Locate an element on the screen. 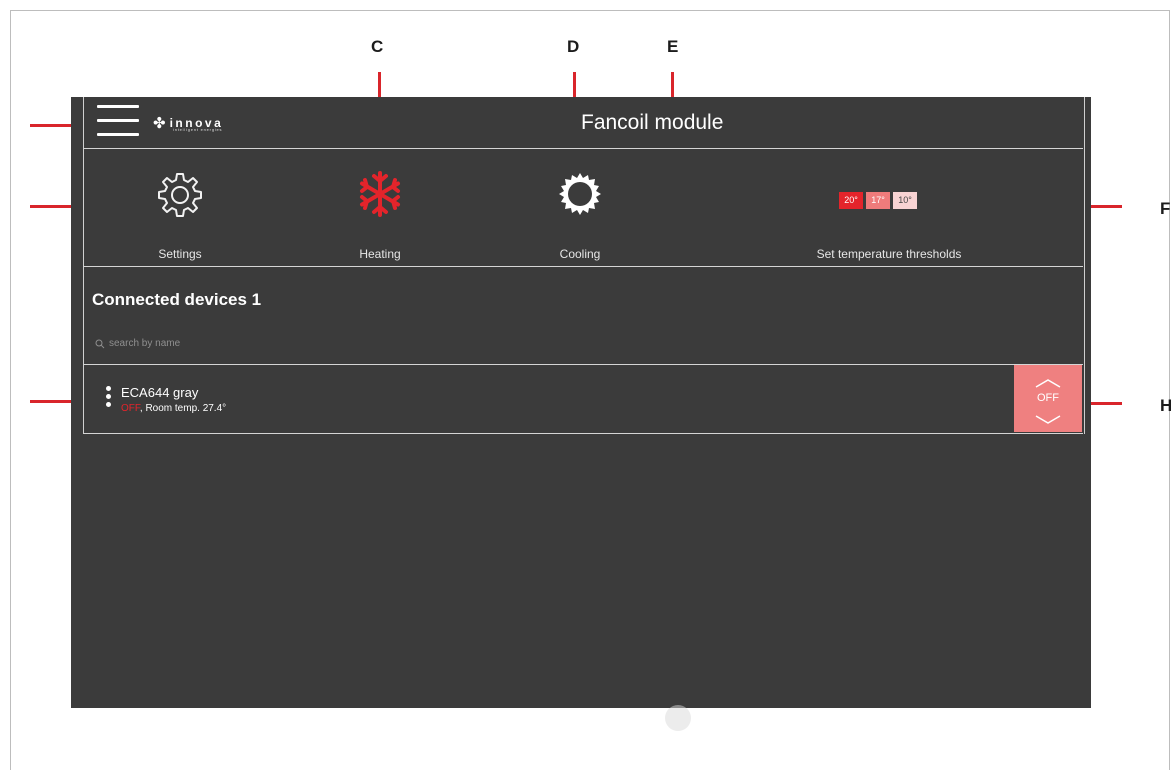 The image size is (1171, 770). settings-label: Settings is located at coordinates (180, 254).